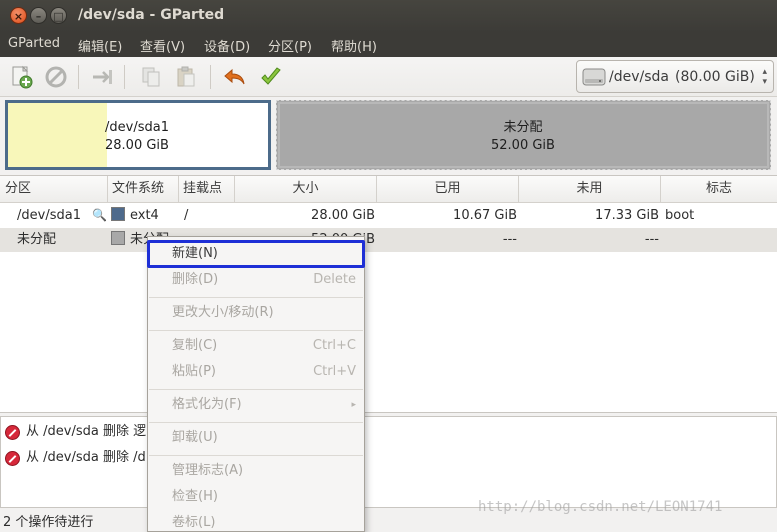 The height and width of the screenshot is (532, 777). I want to click on status-text: 2 个操作待进行, so click(48, 522).